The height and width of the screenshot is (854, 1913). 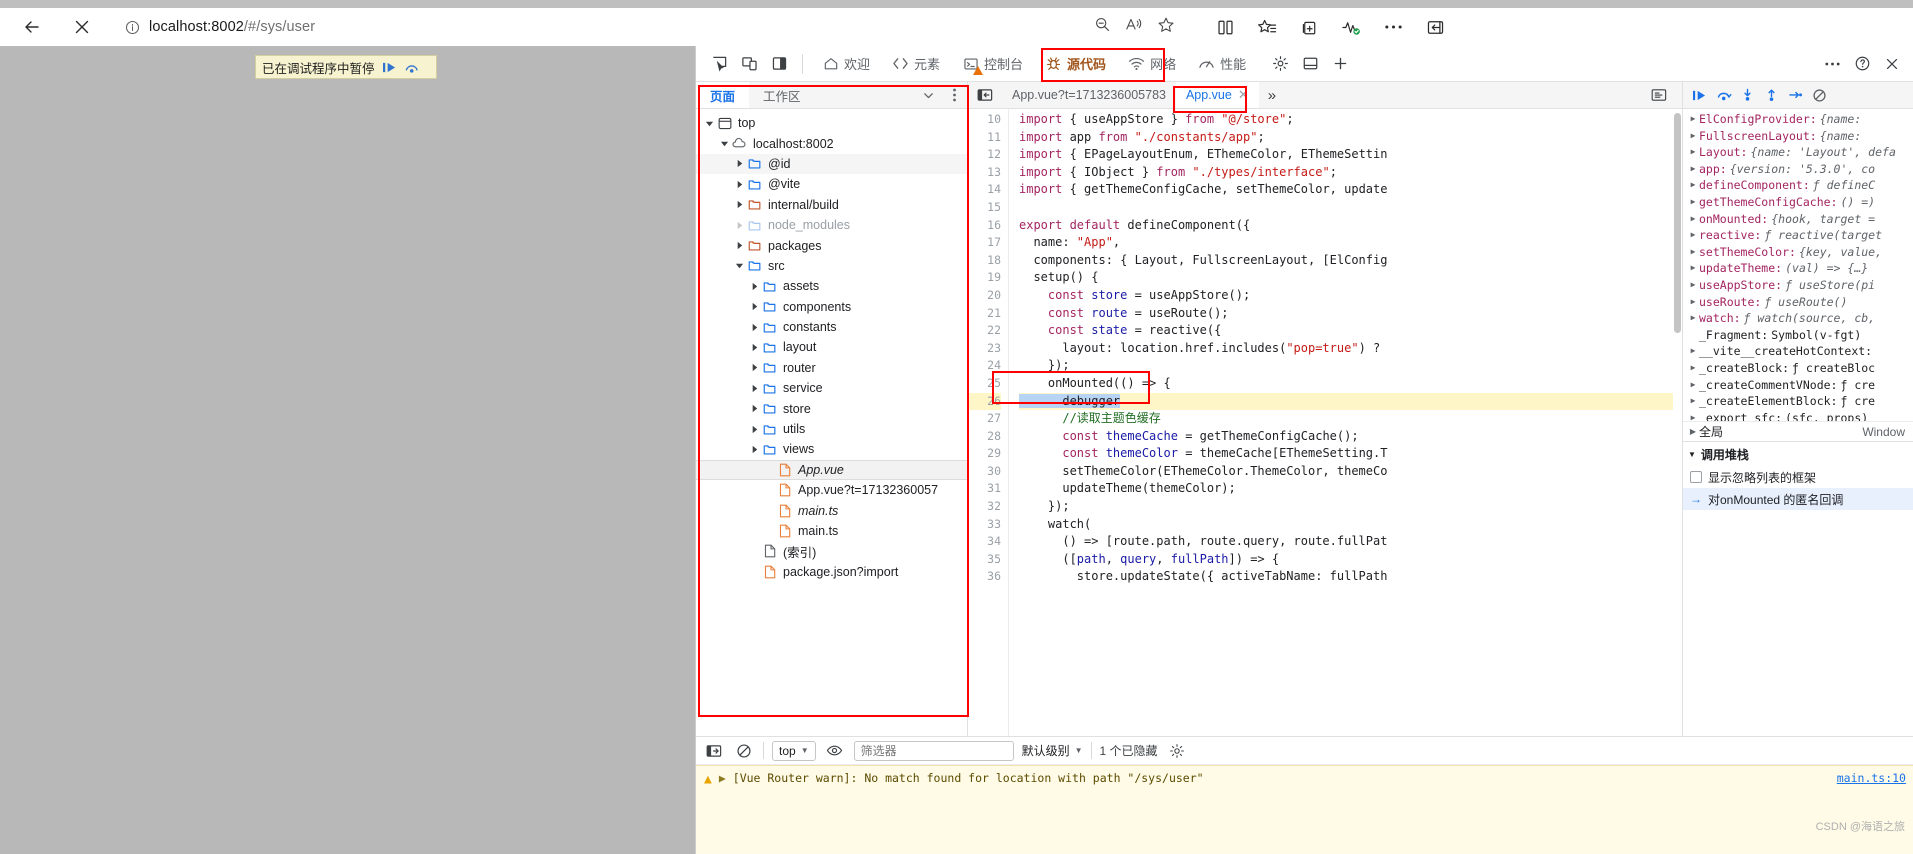 What do you see at coordinates (1225, 27) in the screenshot?
I see `split-screen-icon` at bounding box center [1225, 27].